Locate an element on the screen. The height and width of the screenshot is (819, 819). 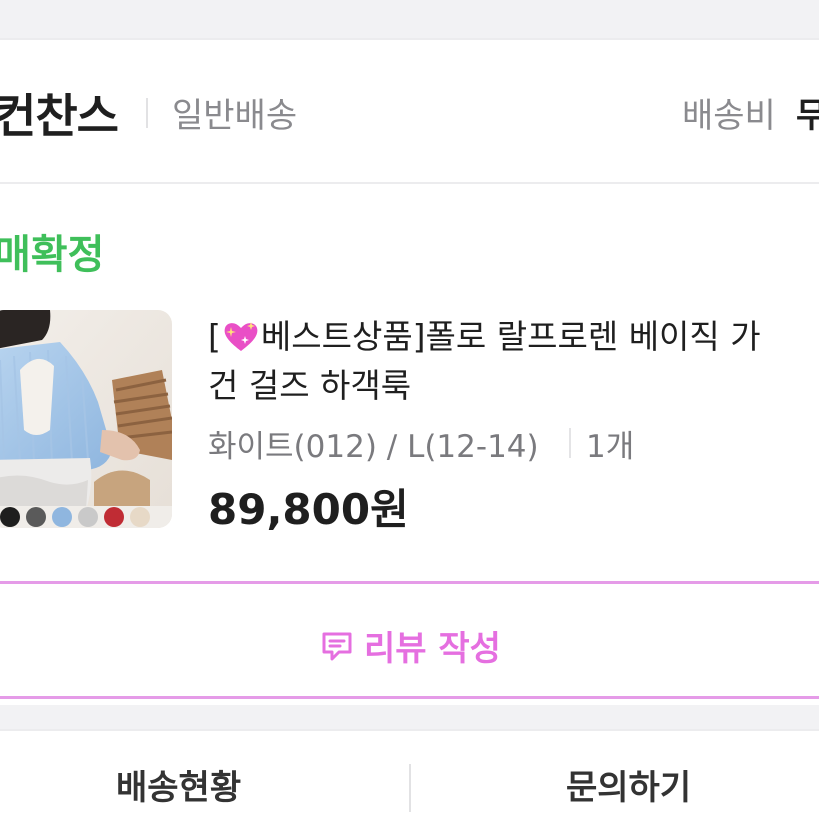
delivery-status-button: 배송현황 is located at coordinates (178, 784).